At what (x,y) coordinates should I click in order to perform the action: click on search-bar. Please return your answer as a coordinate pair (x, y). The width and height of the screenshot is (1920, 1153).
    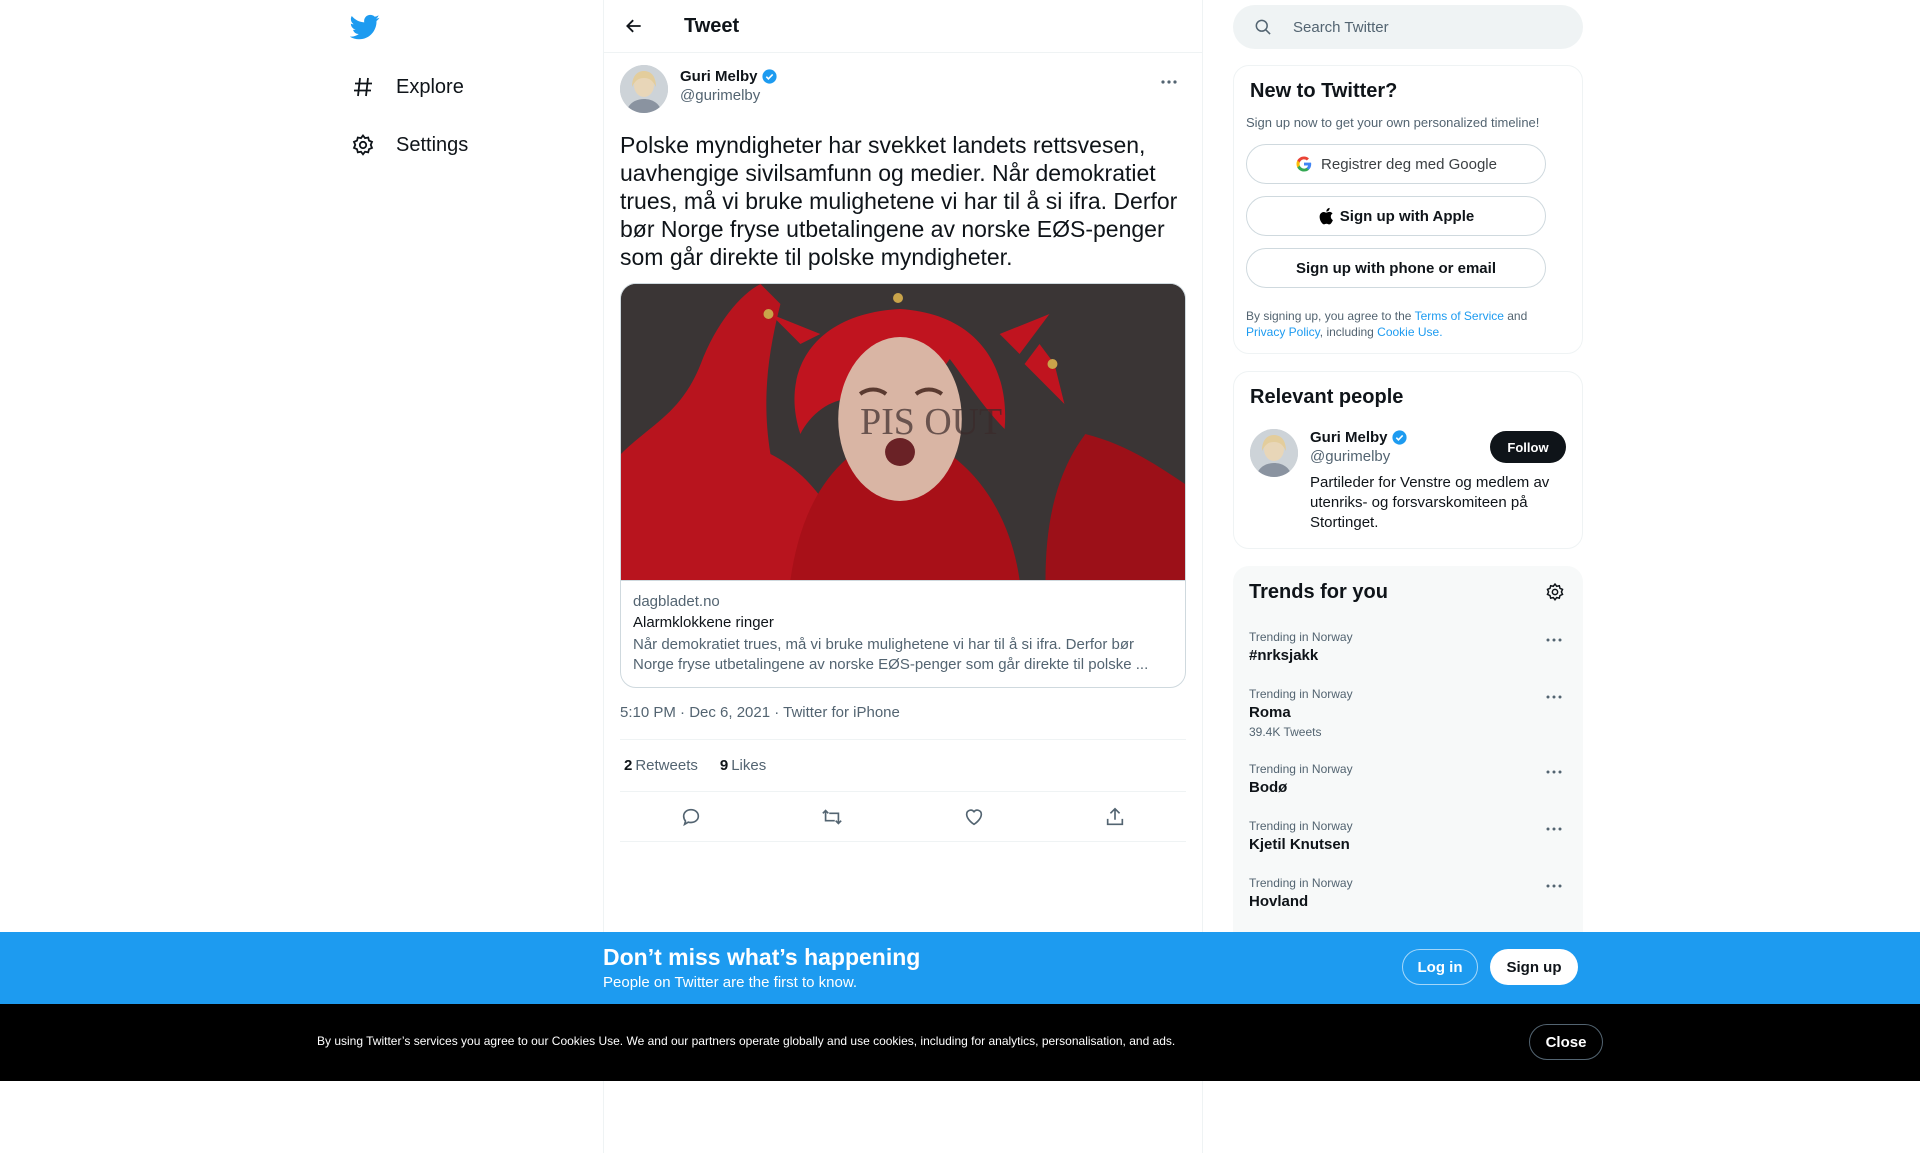
    Looking at the image, I should click on (1408, 27).